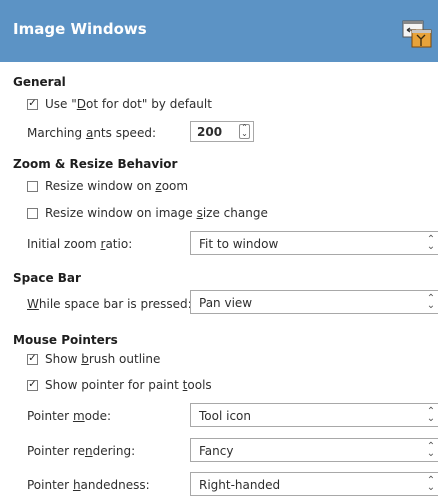  I want to click on pointer-handedness-label: Pointer handedness:, so click(88, 485).